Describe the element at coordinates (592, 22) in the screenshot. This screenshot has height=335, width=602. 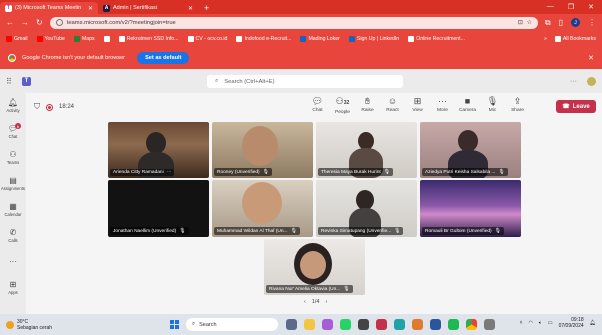
I see `menu-icon: ⋮` at that location.